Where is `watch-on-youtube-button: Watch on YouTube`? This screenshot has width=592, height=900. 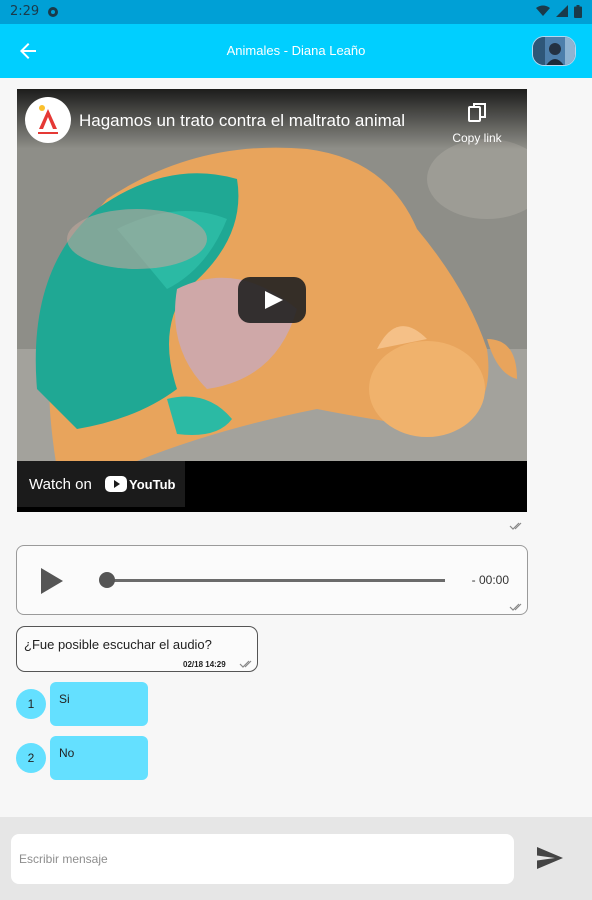
watch-on-youtube-button: Watch on YouTube is located at coordinates (101, 484).